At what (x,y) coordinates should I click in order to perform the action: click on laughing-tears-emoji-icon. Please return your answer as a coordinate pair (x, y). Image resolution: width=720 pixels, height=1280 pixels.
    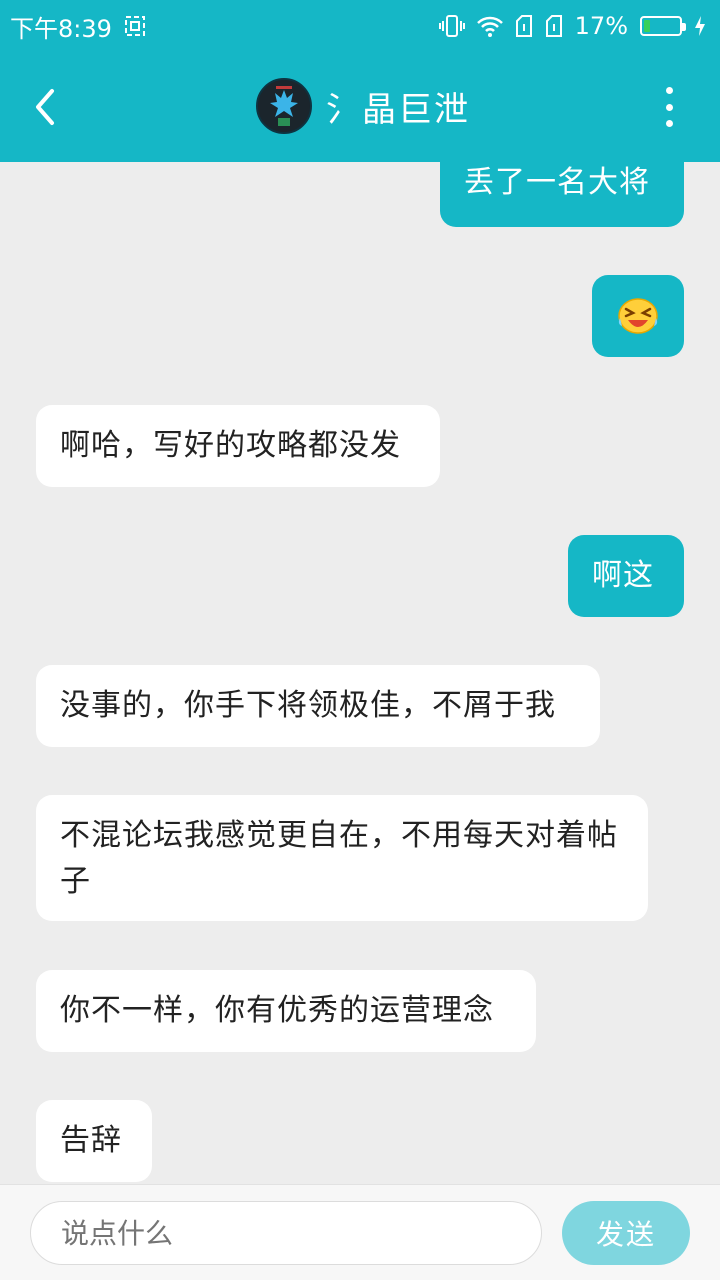
    Looking at the image, I should click on (638, 316).